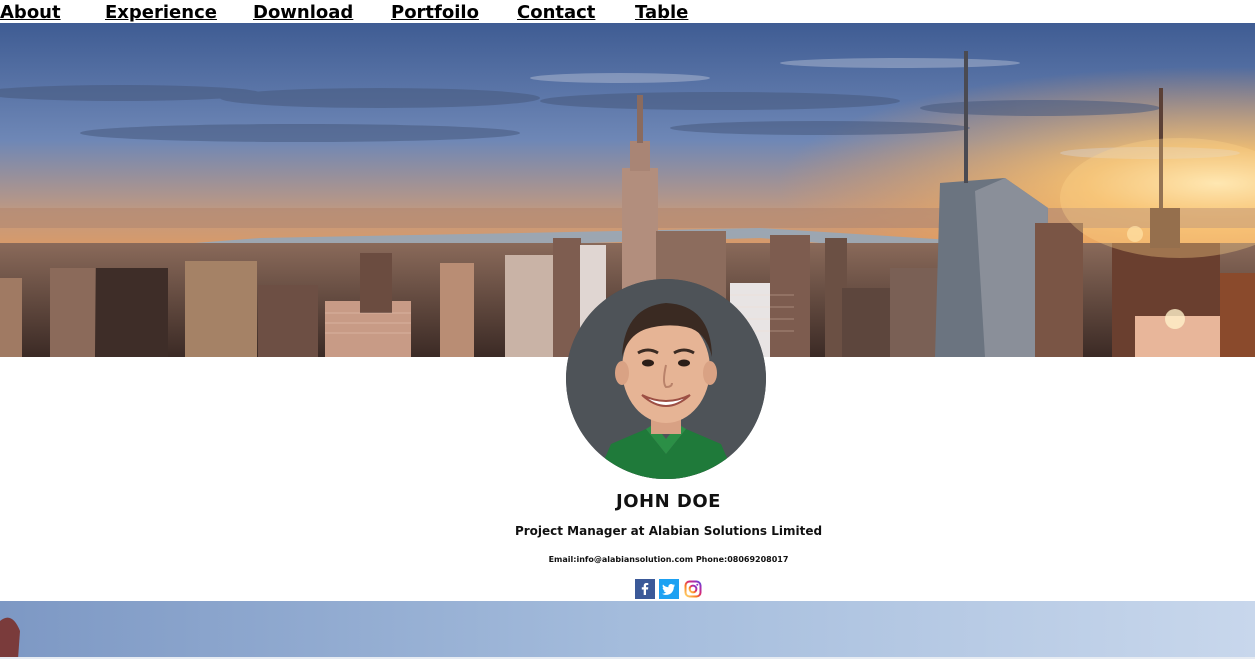  I want to click on section-background-image, so click(627, 630).